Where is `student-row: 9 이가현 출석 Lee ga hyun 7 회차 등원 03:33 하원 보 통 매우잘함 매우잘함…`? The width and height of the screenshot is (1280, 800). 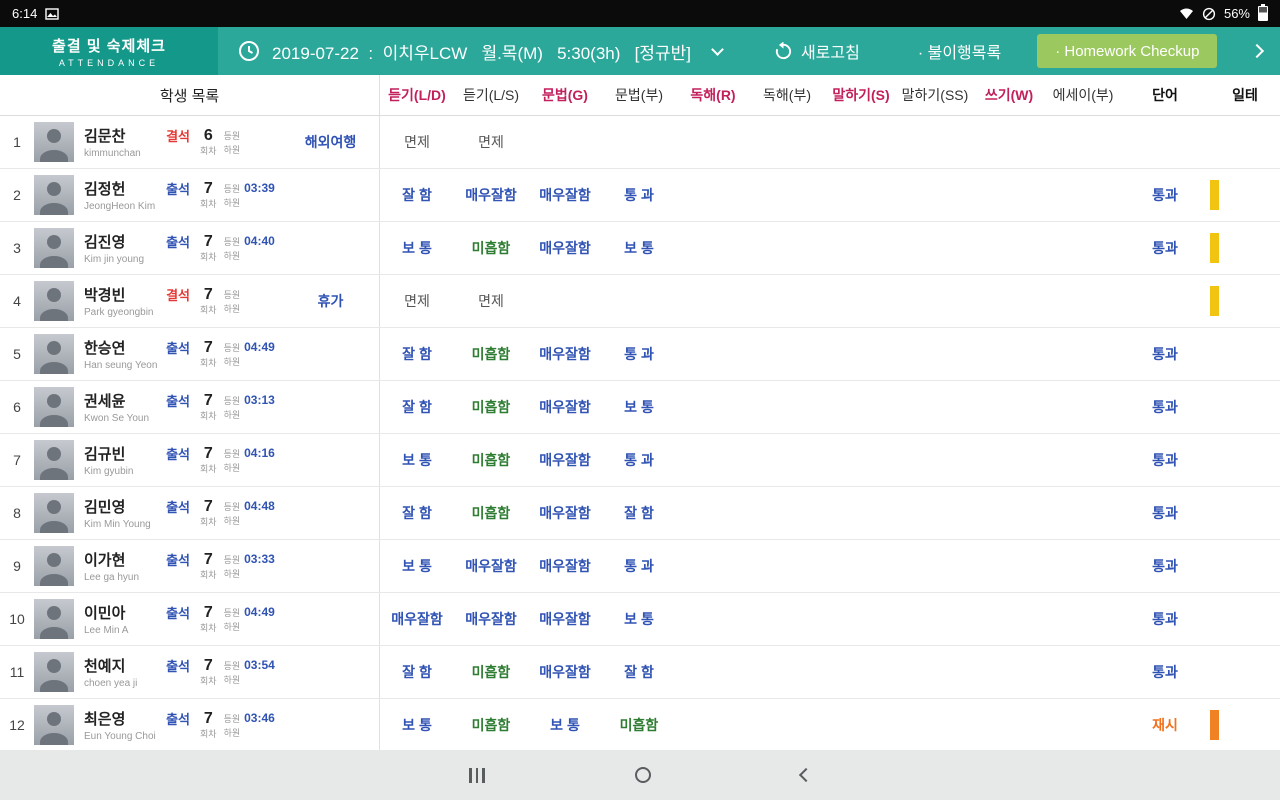
student-row: 9 이가현 출석 Lee ga hyun 7 회차 등원 03:33 하원 보 통 매우잘함 매우잘함… is located at coordinates (640, 566).